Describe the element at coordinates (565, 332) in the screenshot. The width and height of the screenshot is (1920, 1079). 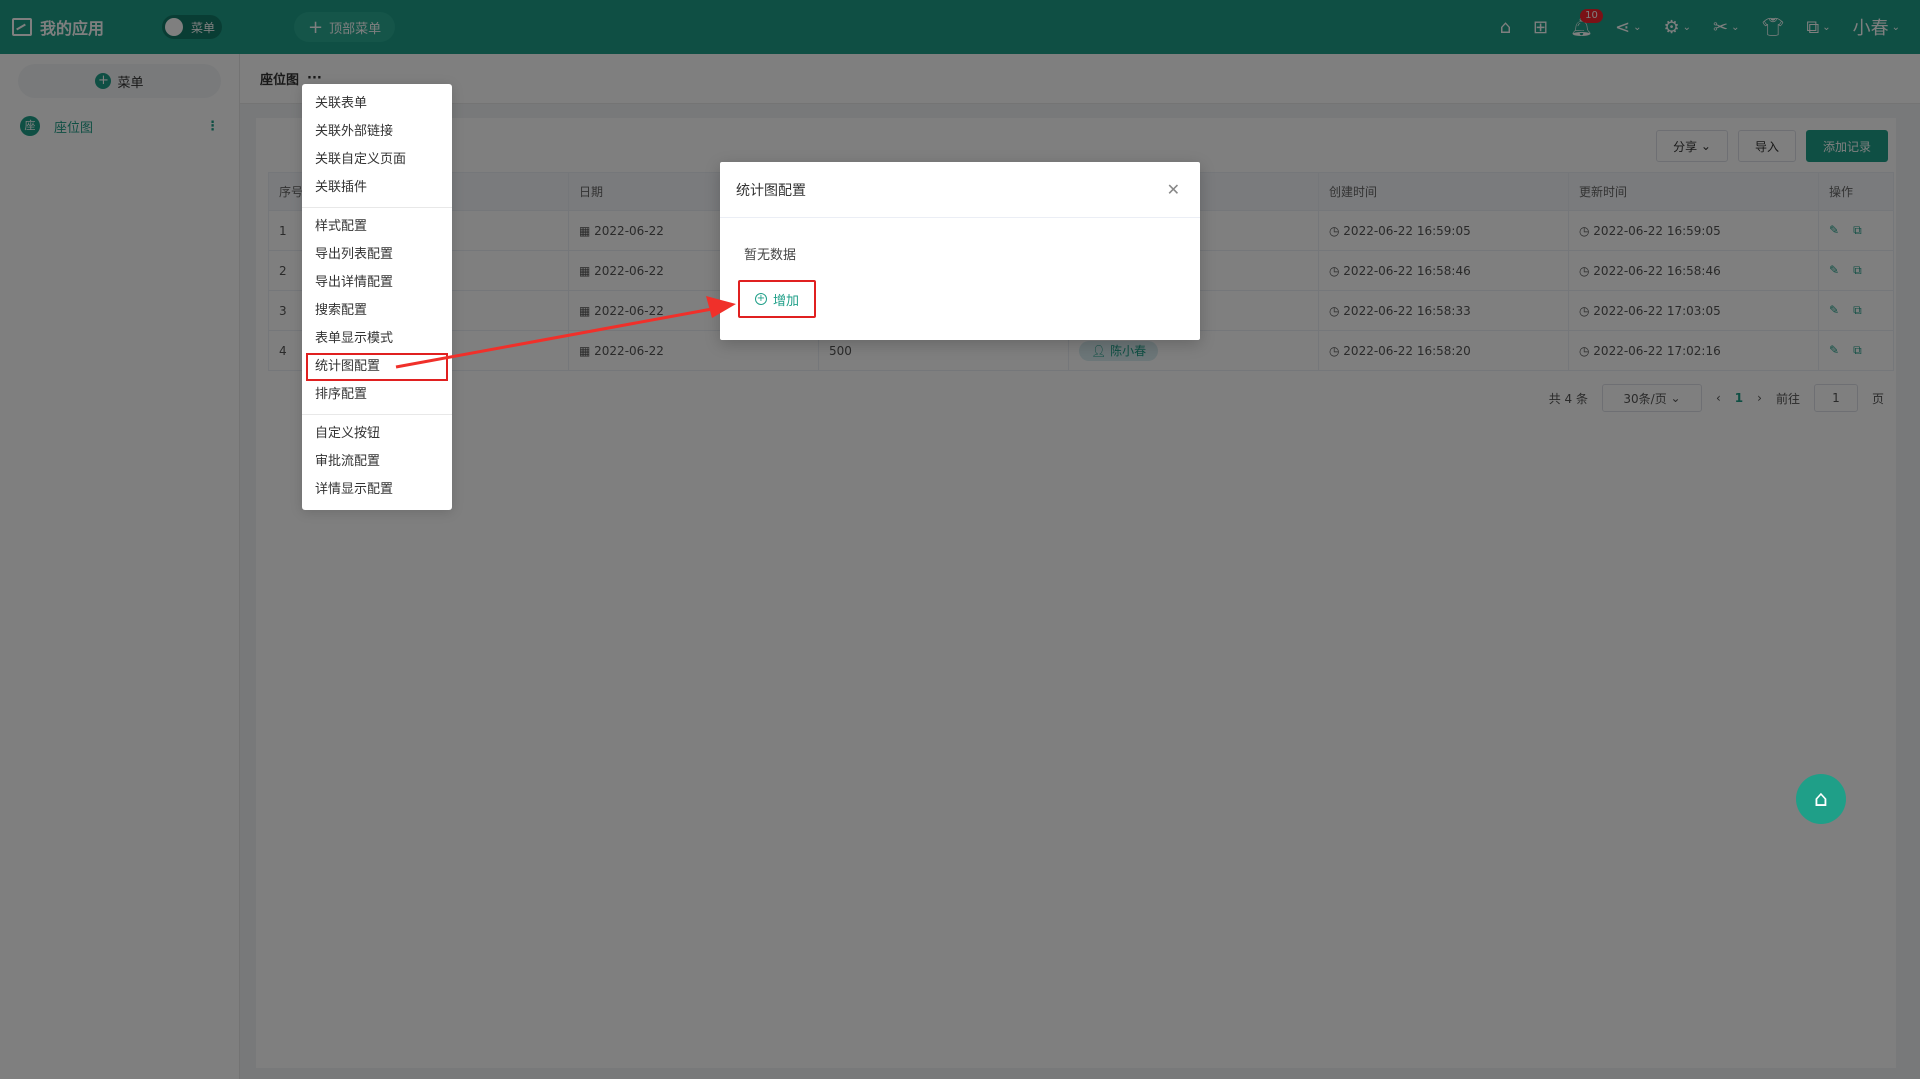
I see `annotation-arrow` at that location.